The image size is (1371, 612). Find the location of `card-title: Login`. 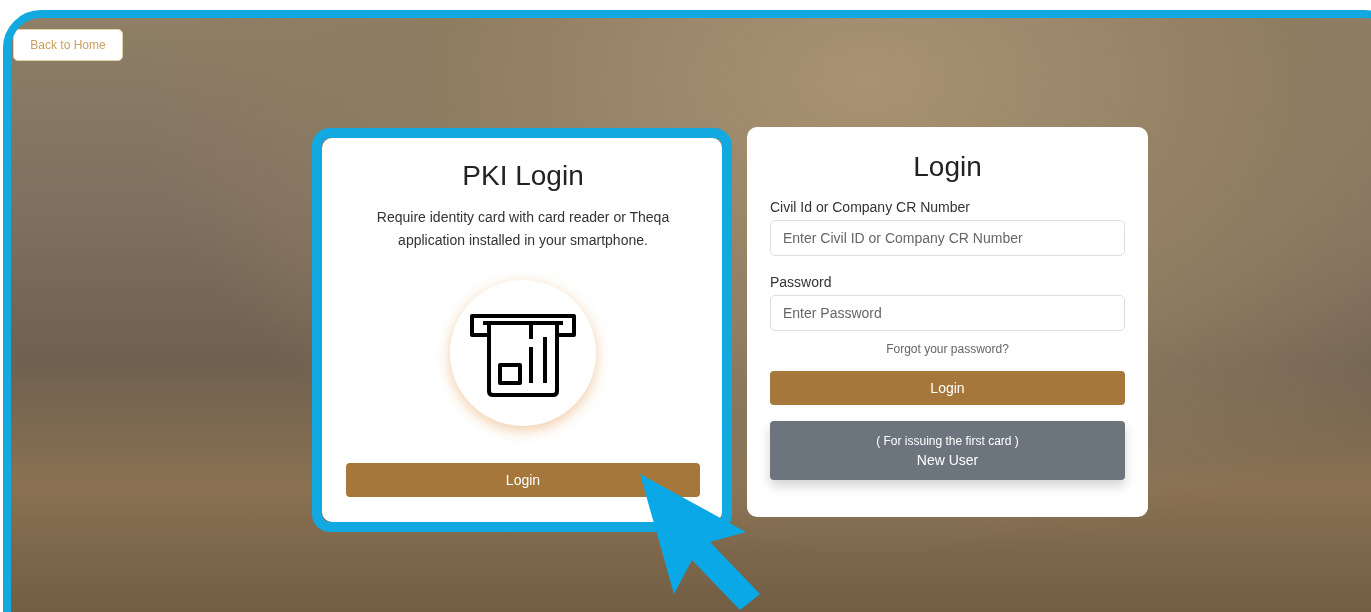

card-title: Login is located at coordinates (947, 167).